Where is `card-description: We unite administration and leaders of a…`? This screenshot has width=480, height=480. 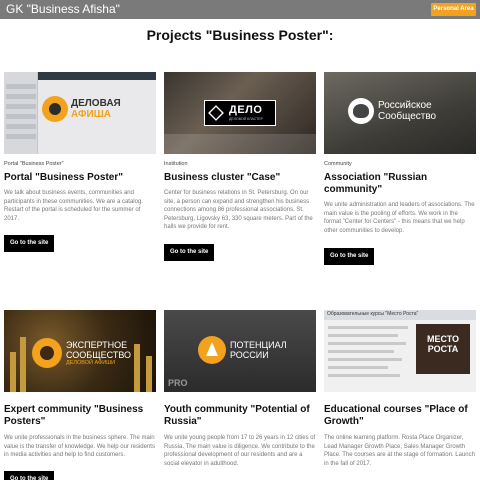
card-description: We unite administration and leaders of a… is located at coordinates (399, 218).